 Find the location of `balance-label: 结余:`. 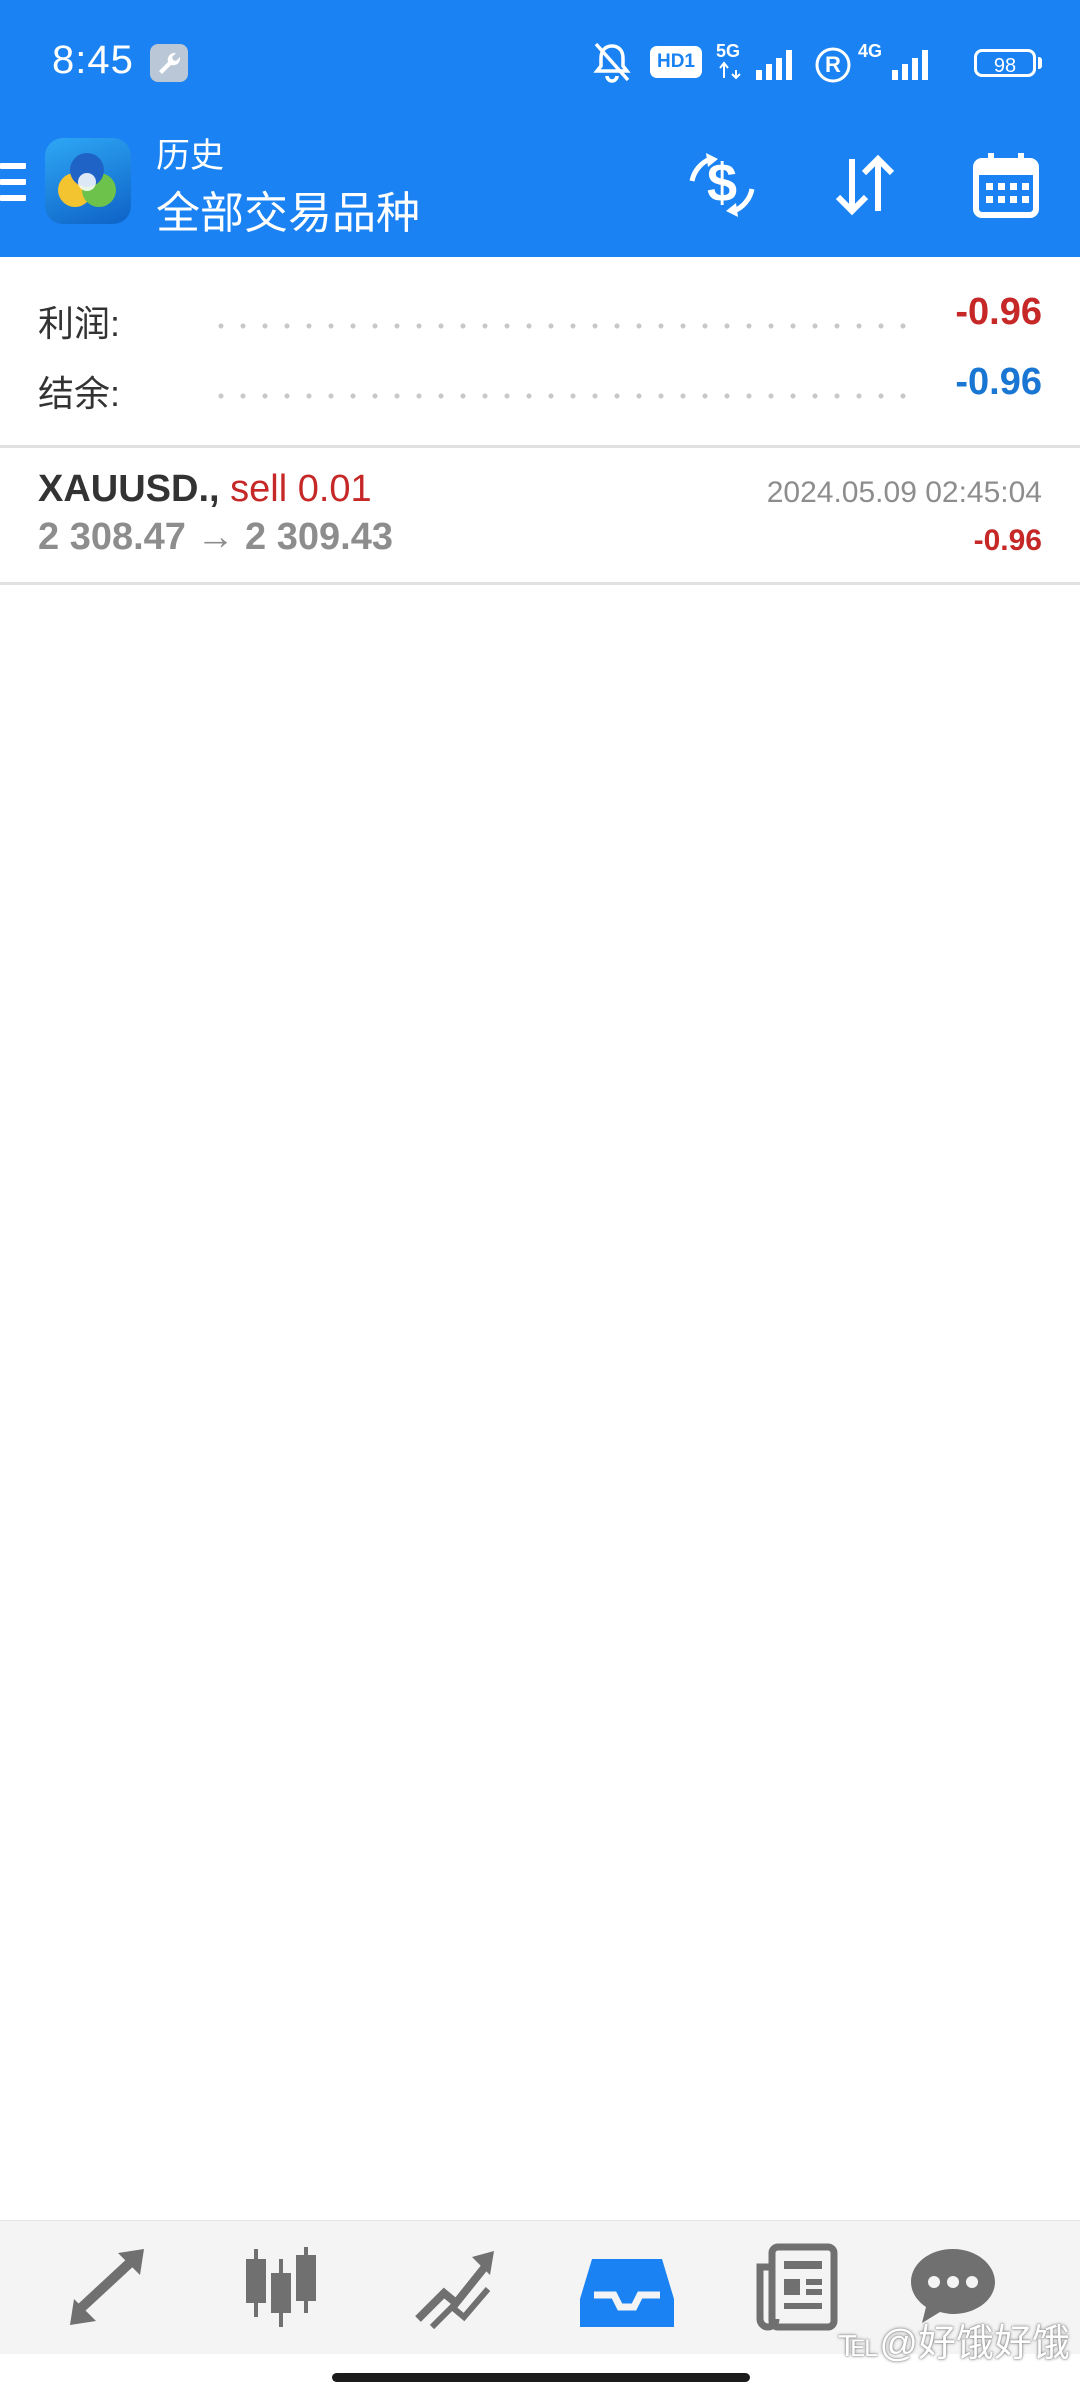

balance-label: 结余: is located at coordinates (79, 393).